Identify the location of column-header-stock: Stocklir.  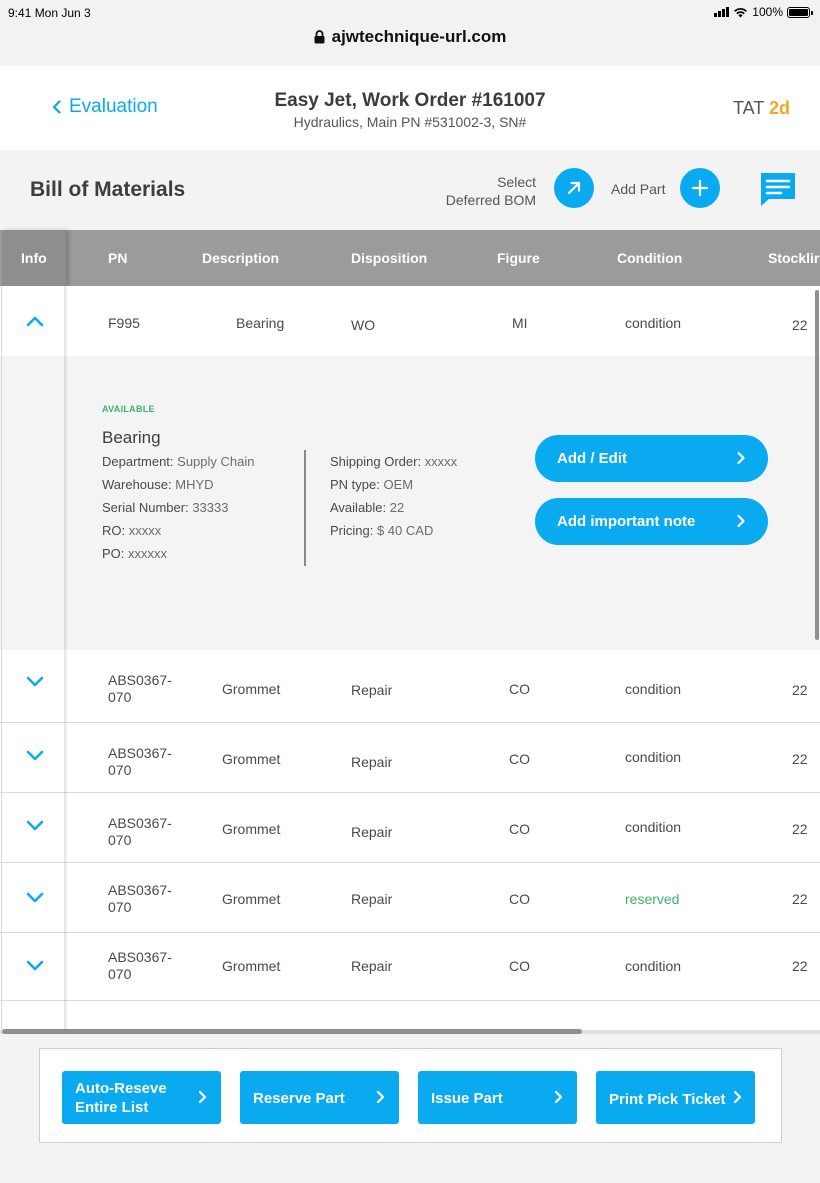
(793, 258).